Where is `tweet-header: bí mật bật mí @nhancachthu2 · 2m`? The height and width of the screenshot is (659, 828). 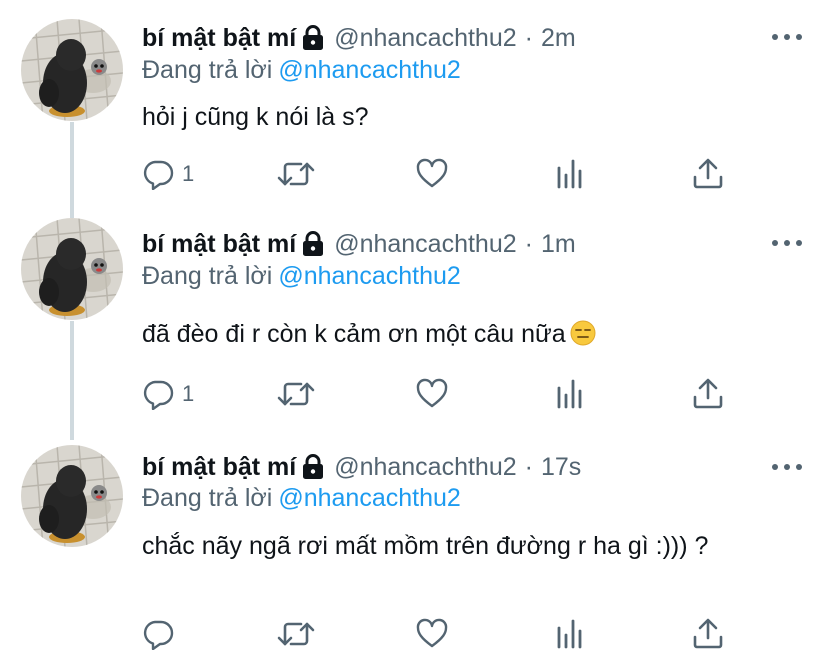
tweet-header: bí mật bật mí @nhancachthu2 · 2m is located at coordinates (359, 38).